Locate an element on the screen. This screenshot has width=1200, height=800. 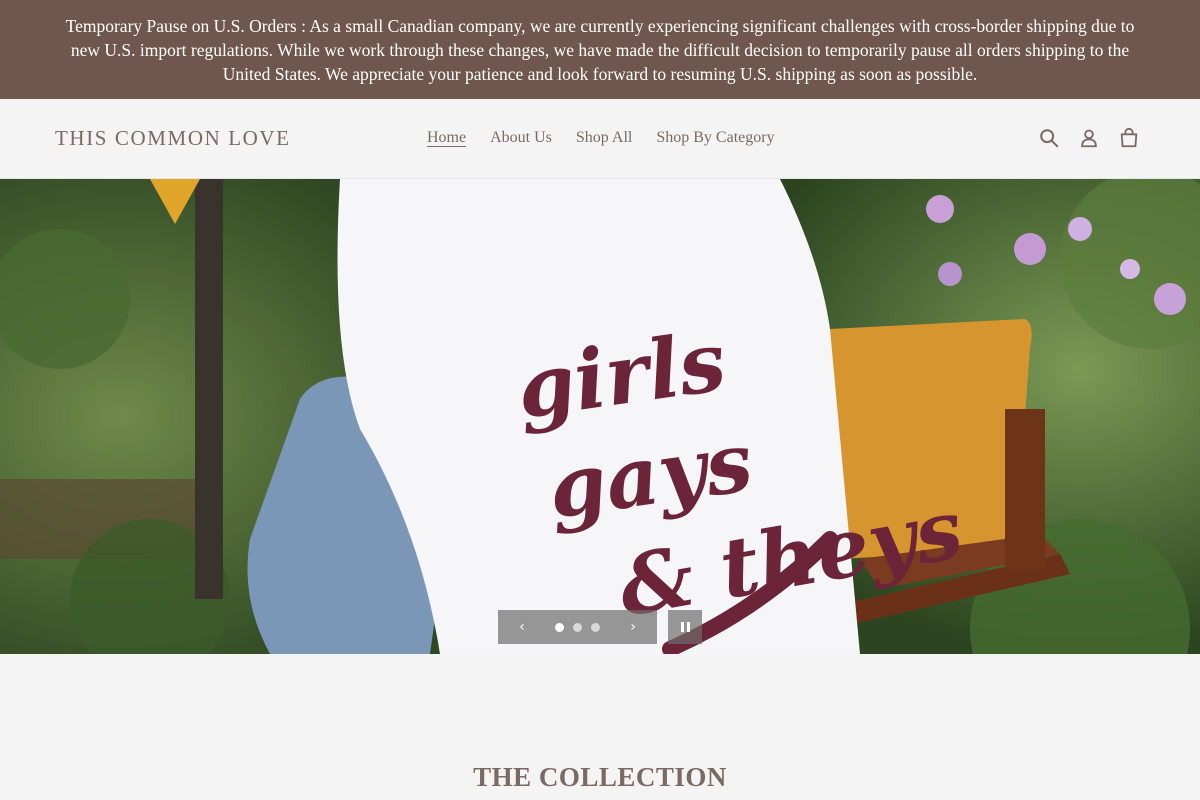
nav-shop-by-category: Shop By Category is located at coordinates (715, 138).